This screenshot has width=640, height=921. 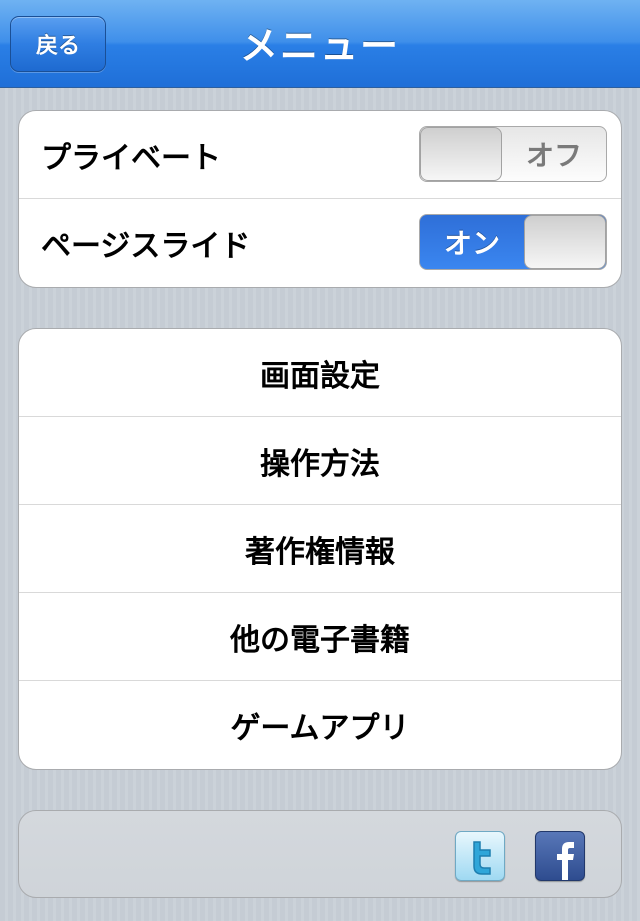 What do you see at coordinates (513, 154) in the screenshot?
I see `private-toggle: オフ` at bounding box center [513, 154].